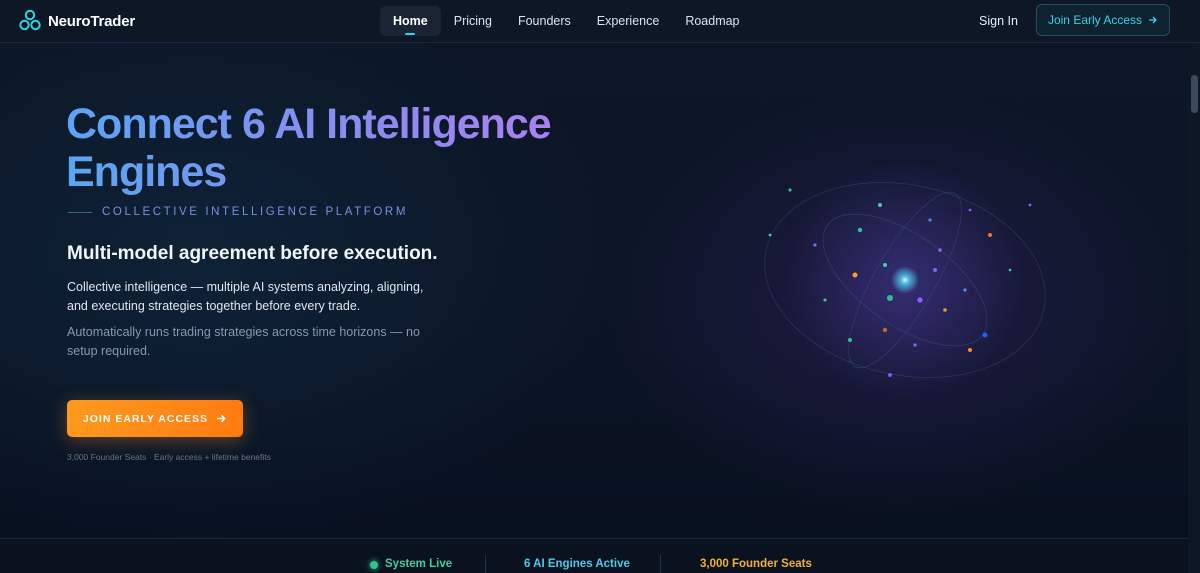  Describe the element at coordinates (577, 564) in the screenshot. I see `engines-active-status: 6 AI Engines Active` at that location.